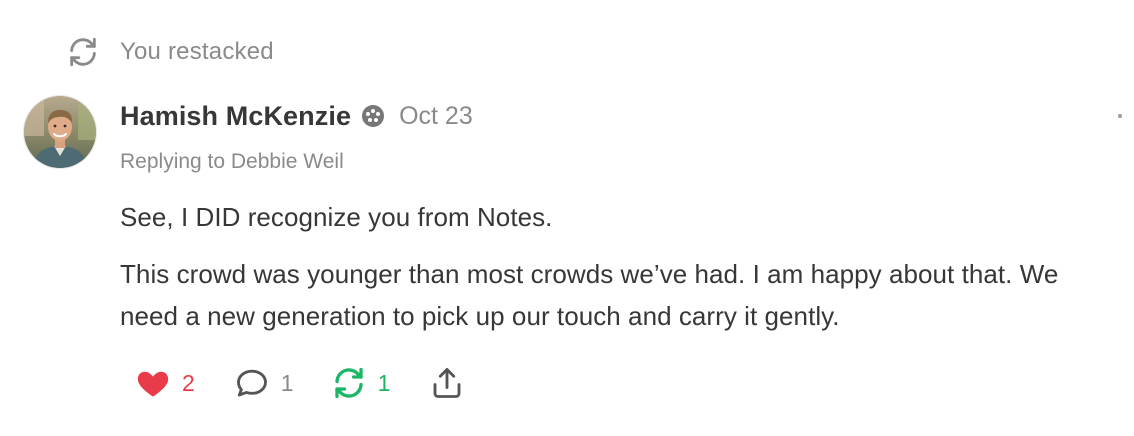 The image size is (1134, 436). I want to click on restack-button: 1, so click(360, 383).